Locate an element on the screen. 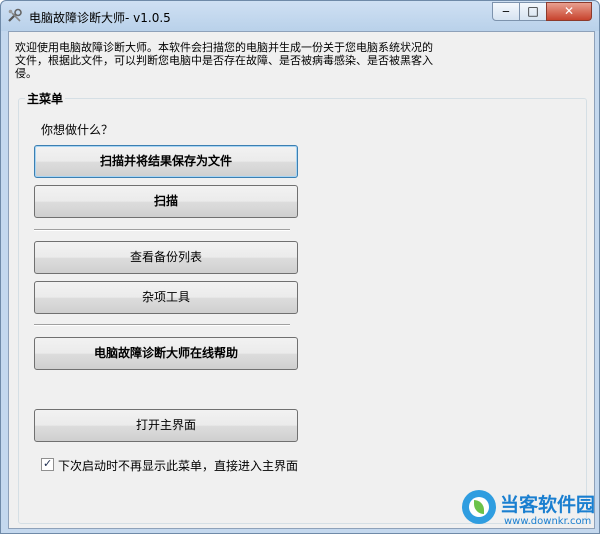 The width and height of the screenshot is (600, 534). misc-tools-button: 杂项工具 is located at coordinates (166, 297).